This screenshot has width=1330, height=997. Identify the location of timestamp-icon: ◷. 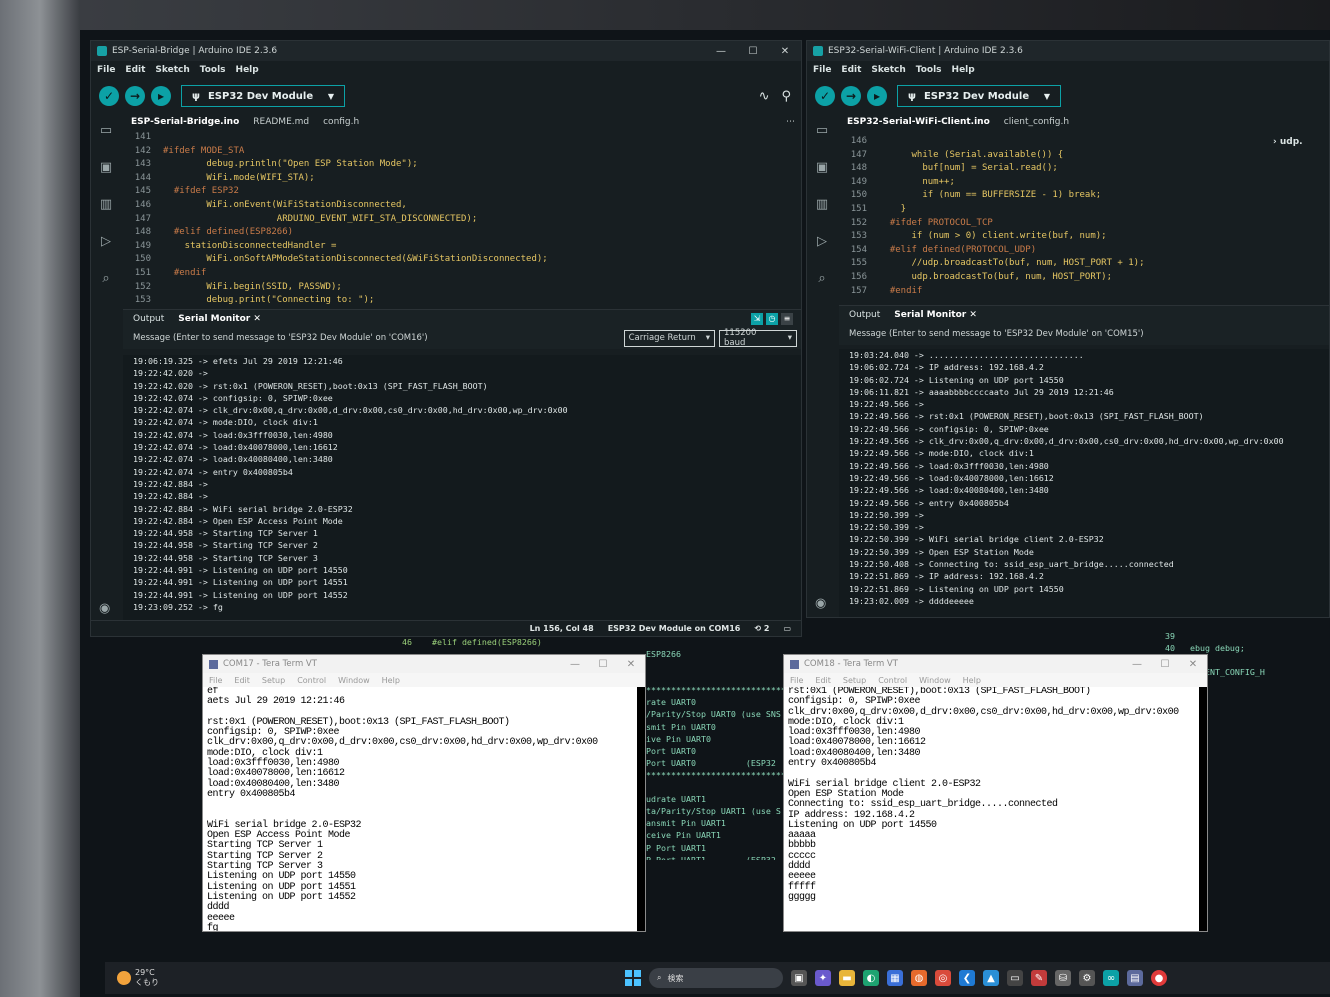
(772, 318).